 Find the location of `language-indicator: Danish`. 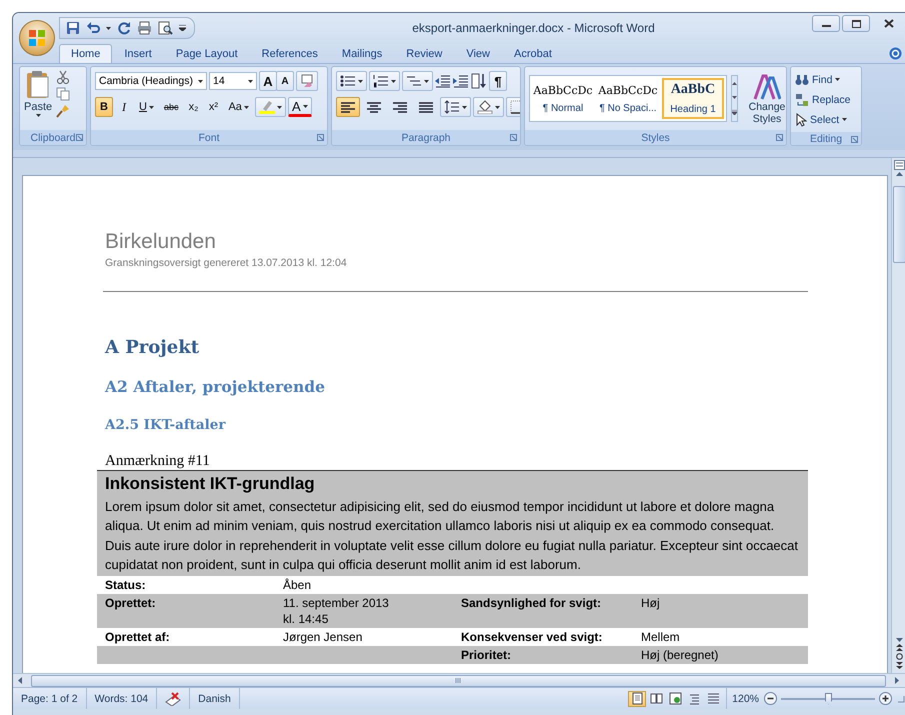

language-indicator: Danish is located at coordinates (215, 698).